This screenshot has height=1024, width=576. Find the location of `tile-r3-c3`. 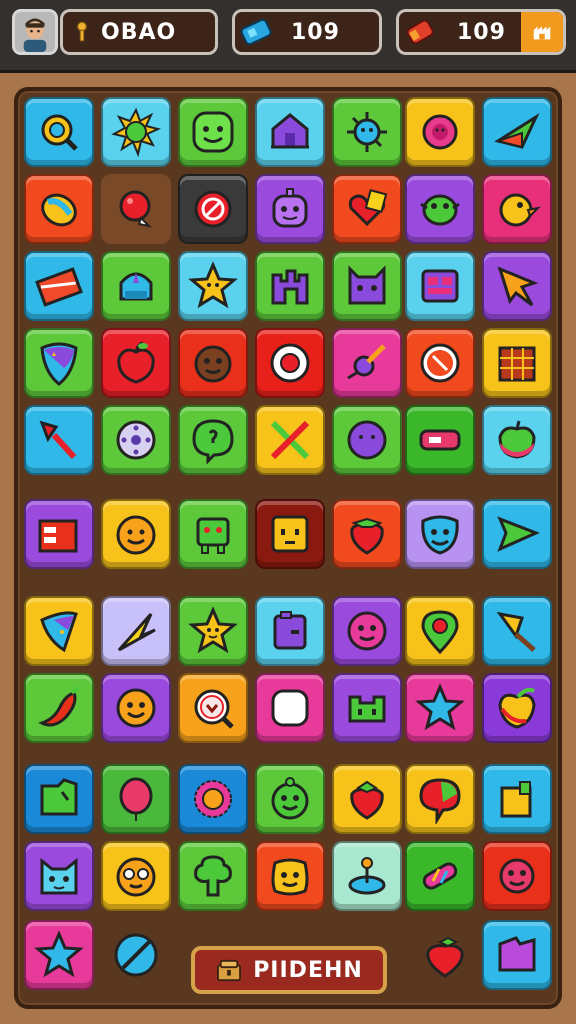

tile-r3-c3 is located at coordinates (213, 286).